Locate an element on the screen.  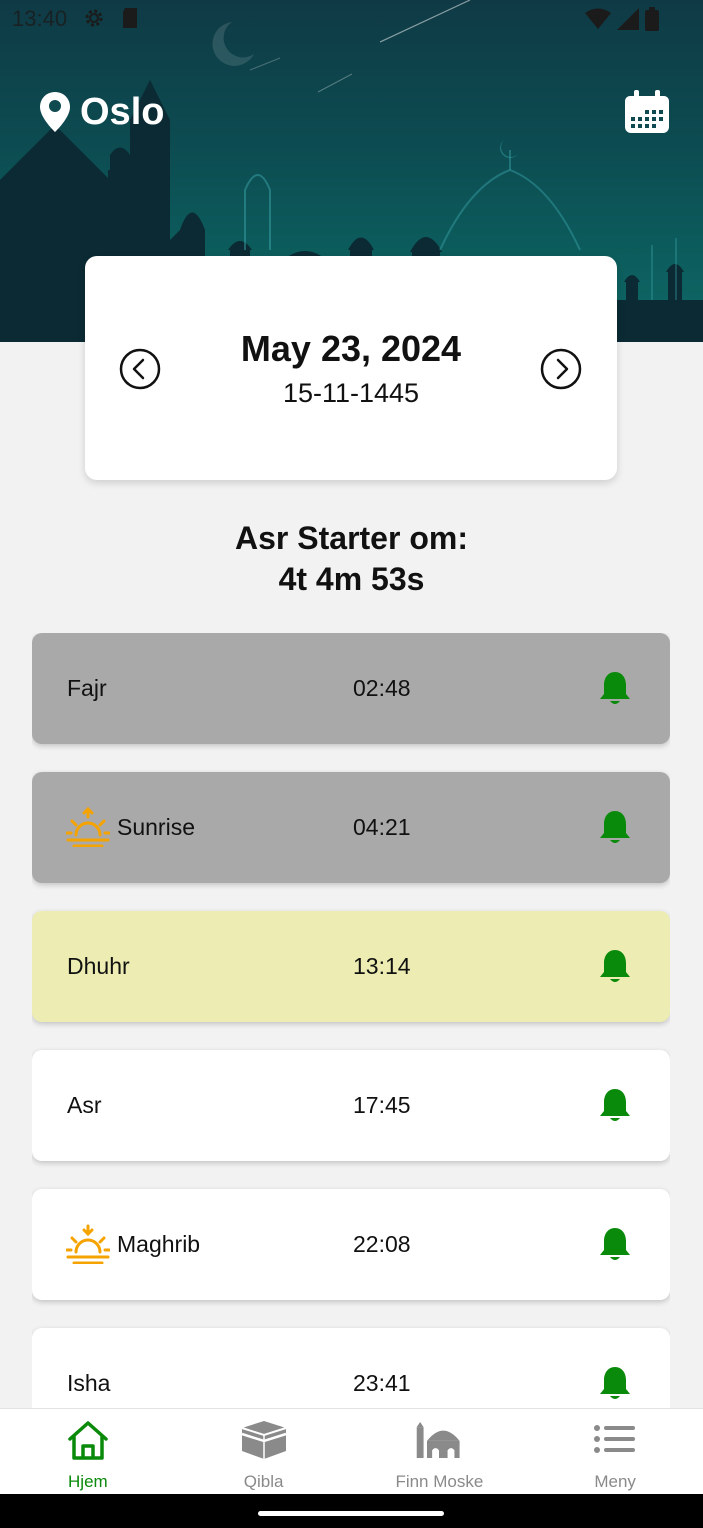
status-time: 13:40 is located at coordinates (40, 18).